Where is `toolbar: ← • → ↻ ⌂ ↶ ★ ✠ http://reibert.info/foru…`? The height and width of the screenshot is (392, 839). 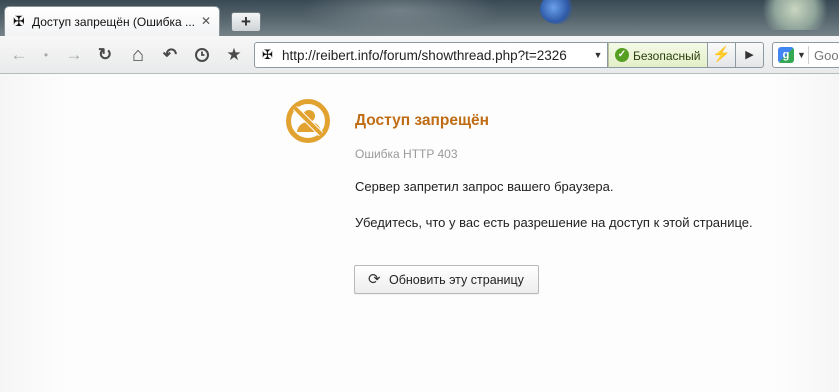 toolbar: ← • → ↻ ⌂ ↶ ★ ✠ http://reibert.info/foru… is located at coordinates (419, 55).